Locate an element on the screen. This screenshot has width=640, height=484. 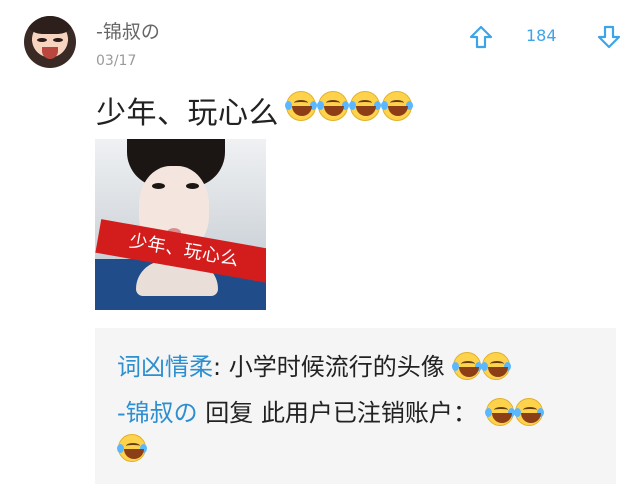
post-username: -锦叔の is located at coordinates (128, 30).